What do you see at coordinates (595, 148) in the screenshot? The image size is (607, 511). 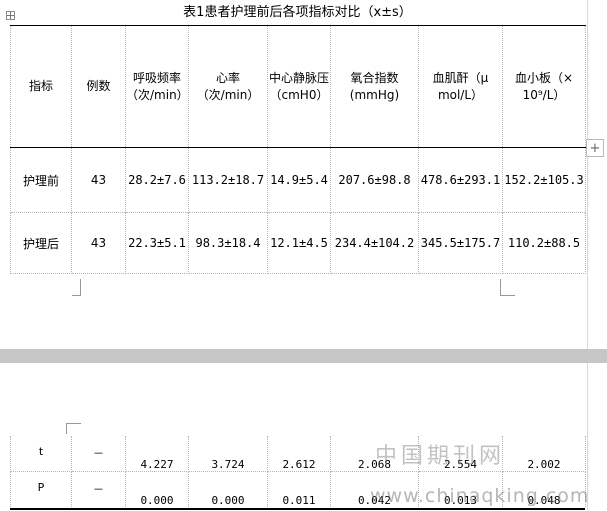 I see `add-column-plus-icon: +` at bounding box center [595, 148].